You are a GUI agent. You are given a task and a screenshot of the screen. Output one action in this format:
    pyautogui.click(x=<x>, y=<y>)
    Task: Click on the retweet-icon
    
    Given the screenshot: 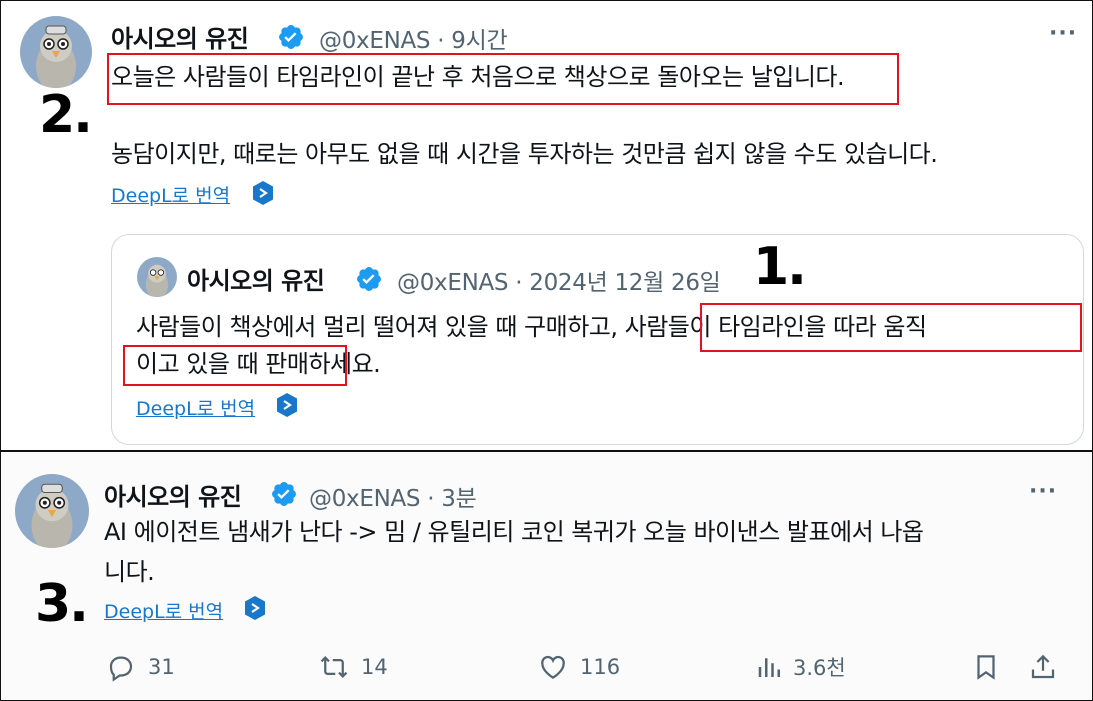 What is the action you would take?
    pyautogui.click(x=334, y=667)
    